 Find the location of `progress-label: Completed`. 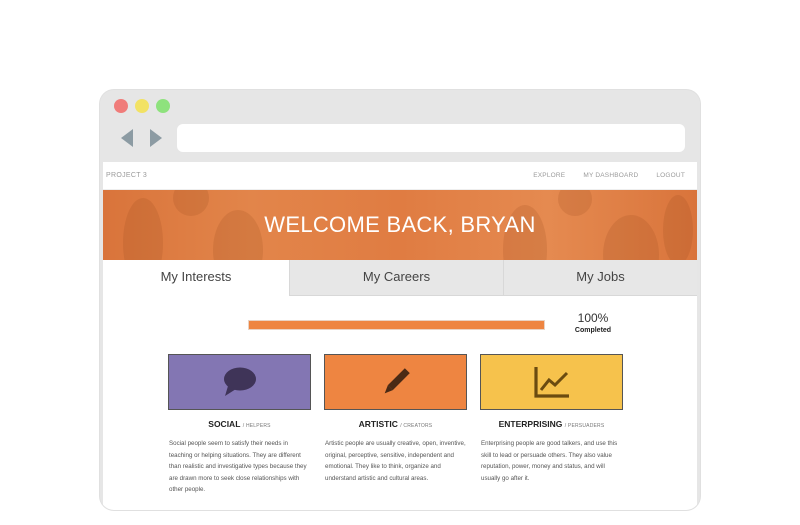

progress-label: Completed is located at coordinates (593, 330).